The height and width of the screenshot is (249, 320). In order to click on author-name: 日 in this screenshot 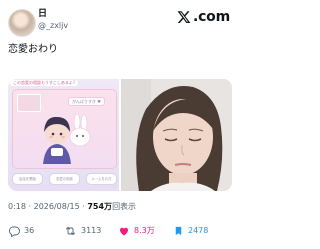, I will do `click(42, 14)`.